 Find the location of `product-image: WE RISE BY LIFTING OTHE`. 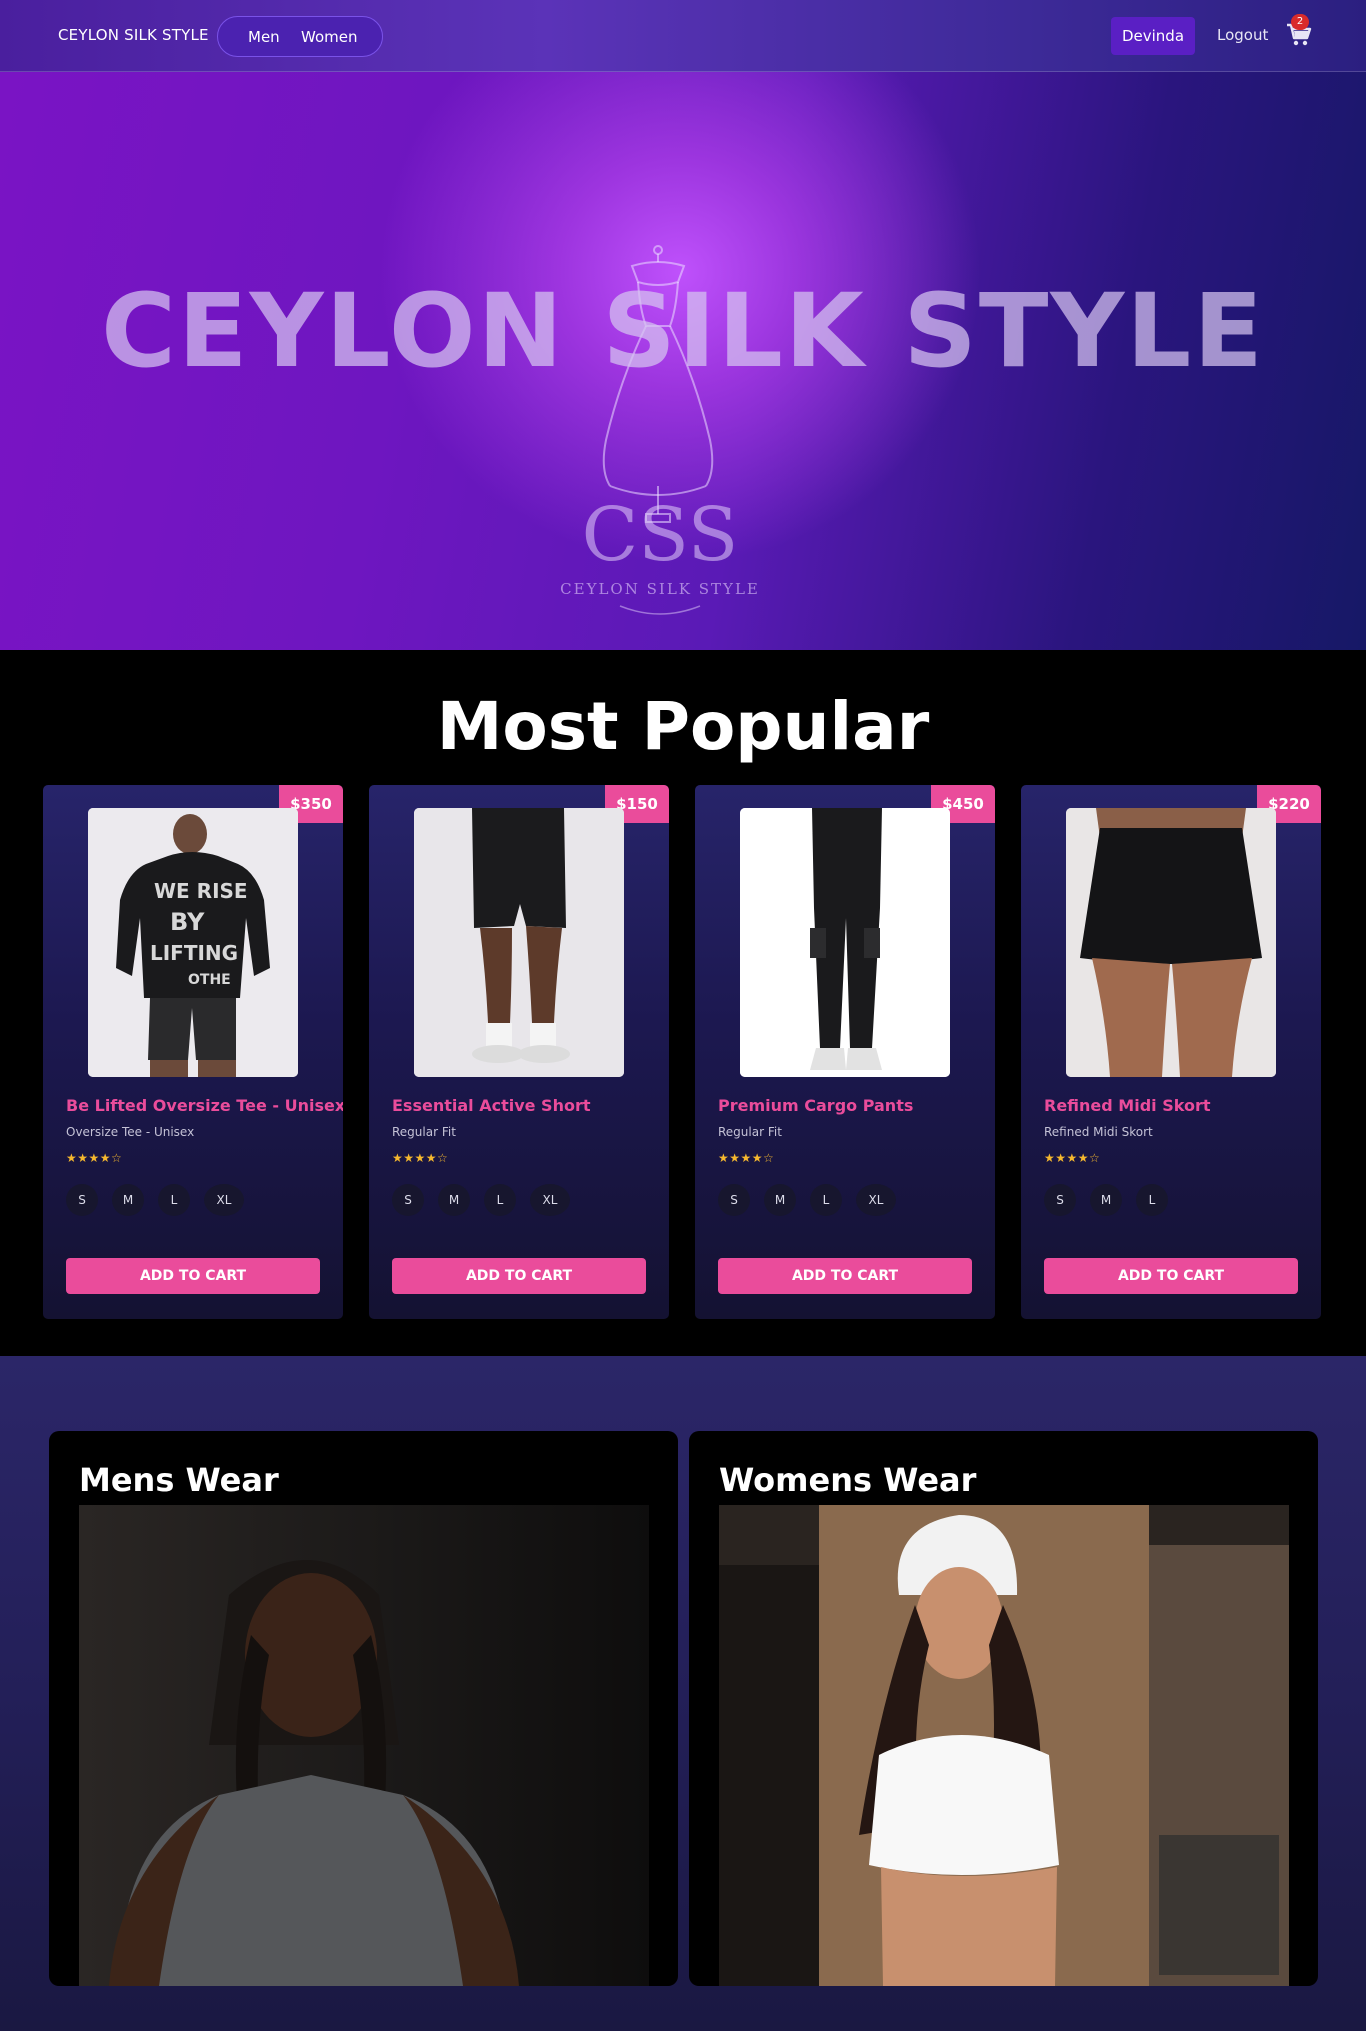

product-image: WE RISE BY LIFTING OTHE is located at coordinates (193, 942).